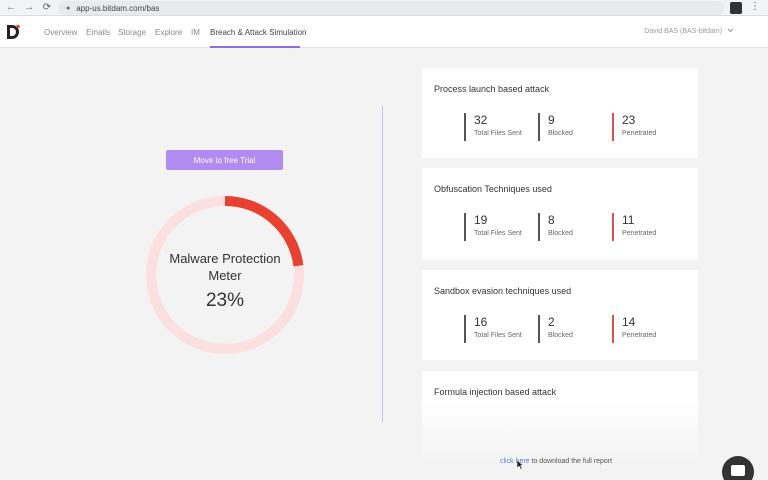  Describe the element at coordinates (495, 392) in the screenshot. I see `card-title: Formula injection based attack` at that location.